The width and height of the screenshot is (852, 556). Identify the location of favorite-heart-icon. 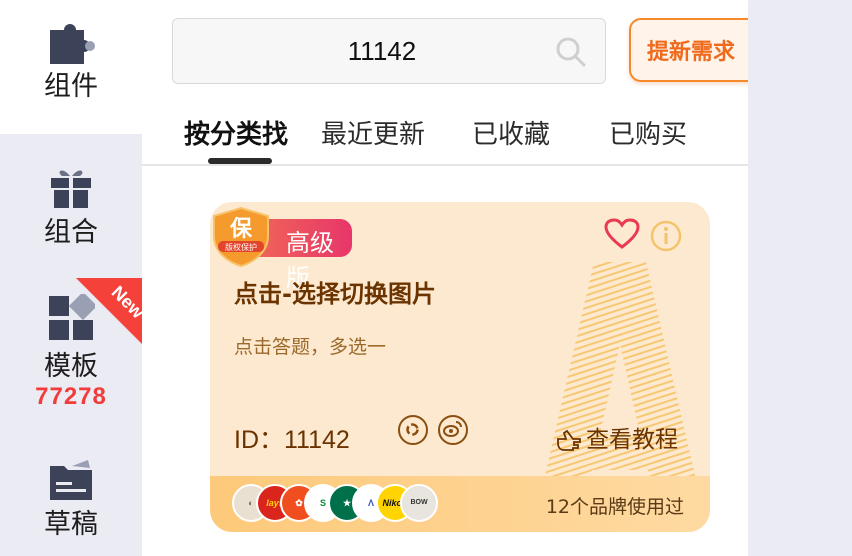
(622, 234).